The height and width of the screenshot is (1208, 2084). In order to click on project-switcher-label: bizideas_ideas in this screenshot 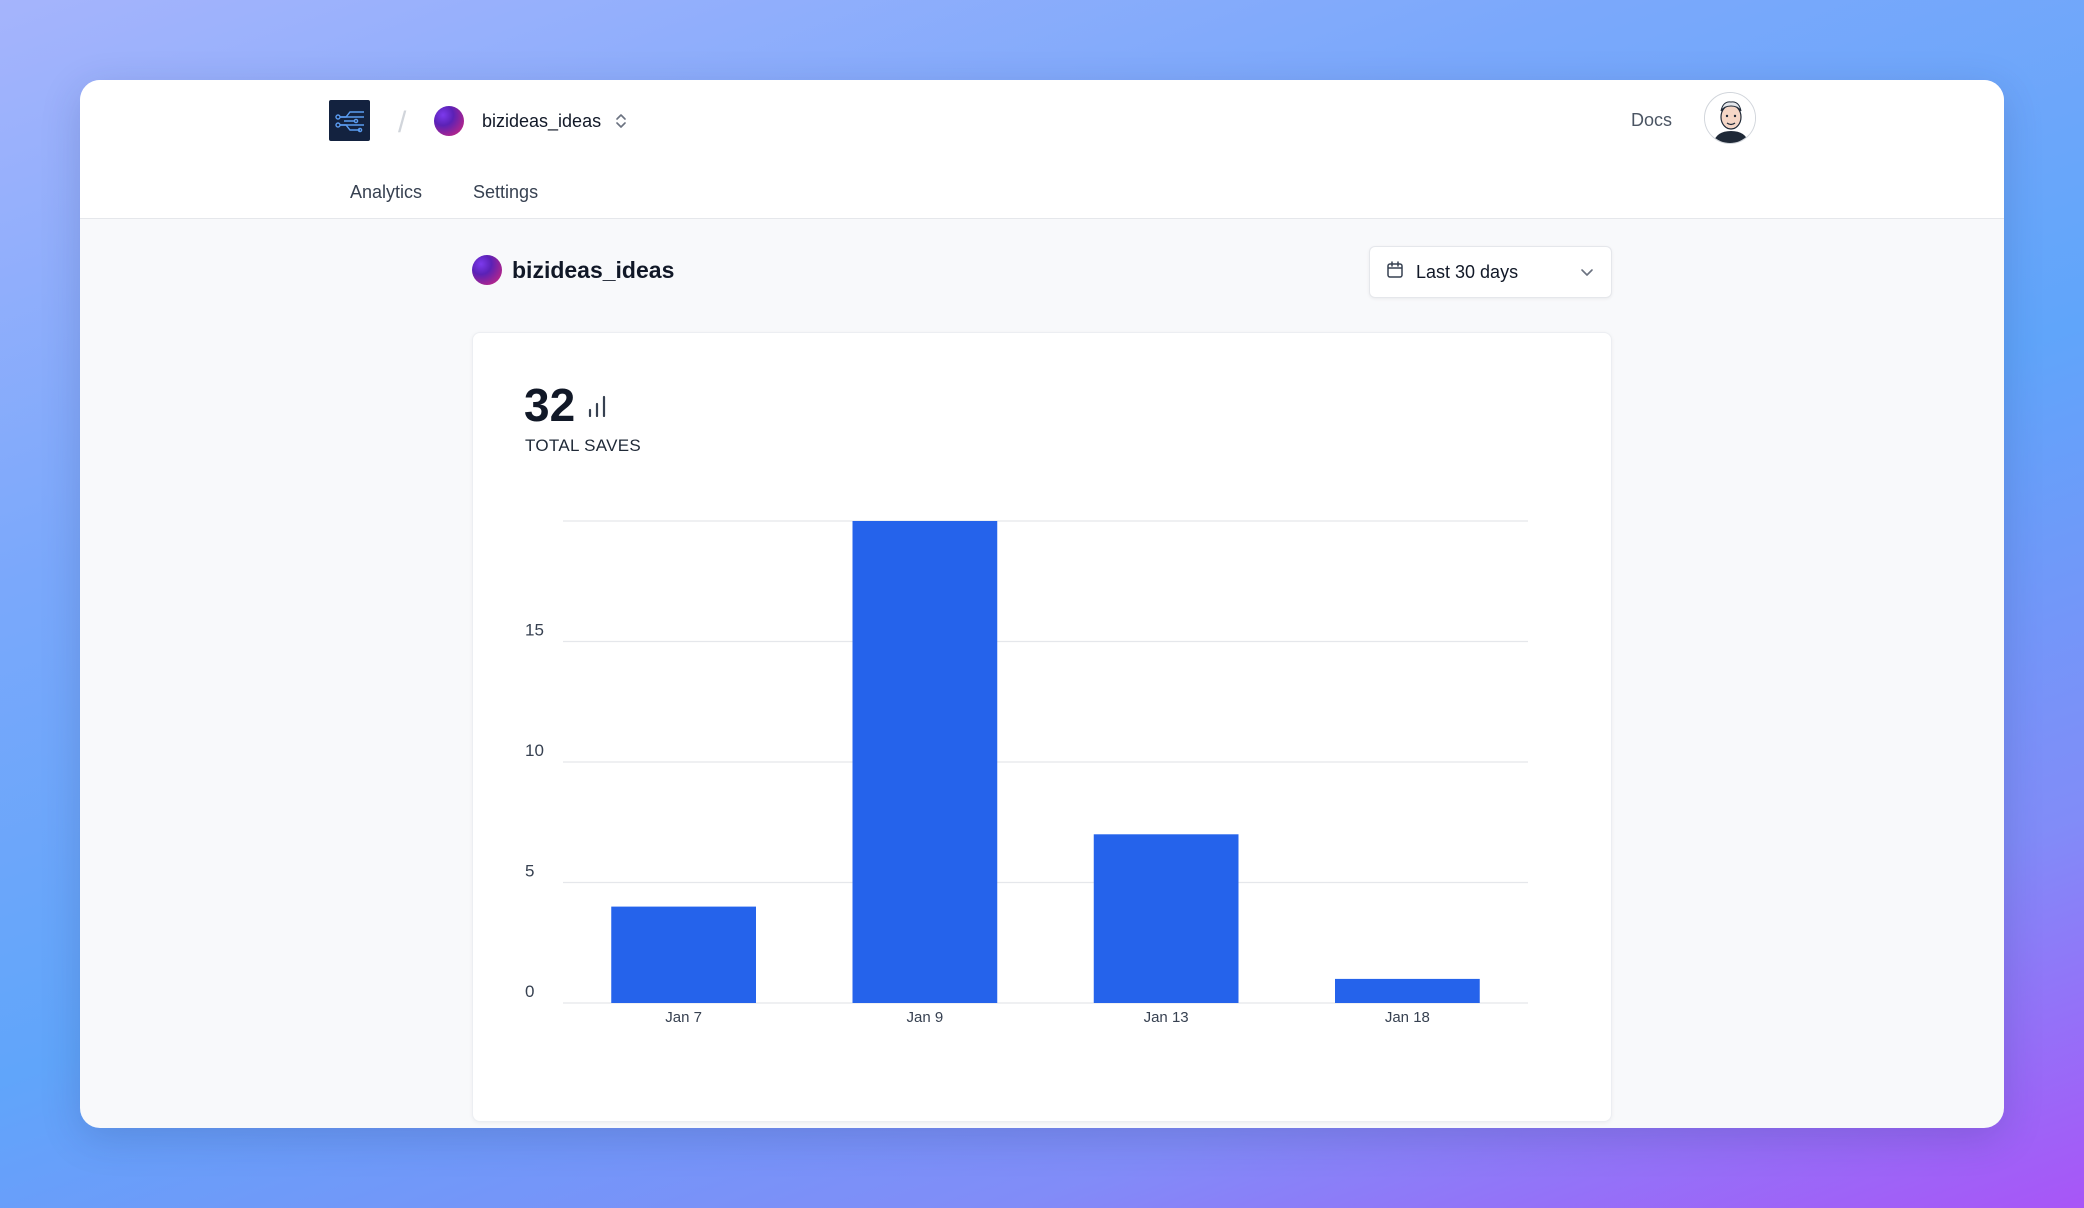, I will do `click(542, 120)`.